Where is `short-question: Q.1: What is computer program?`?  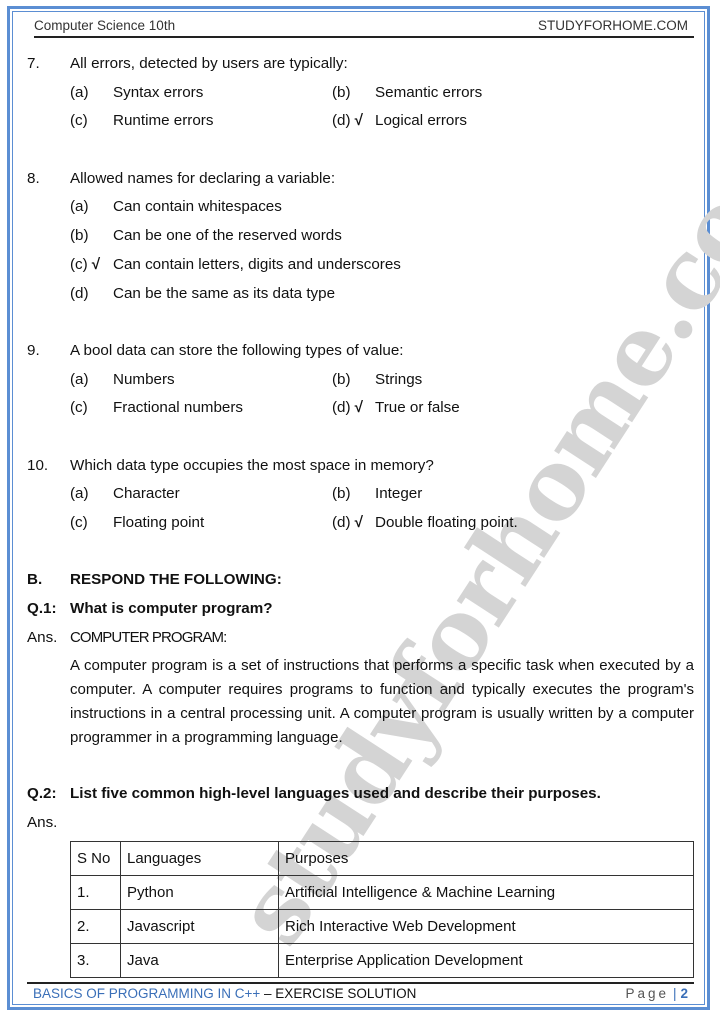 short-question: Q.1: What is computer program? is located at coordinates (362, 609).